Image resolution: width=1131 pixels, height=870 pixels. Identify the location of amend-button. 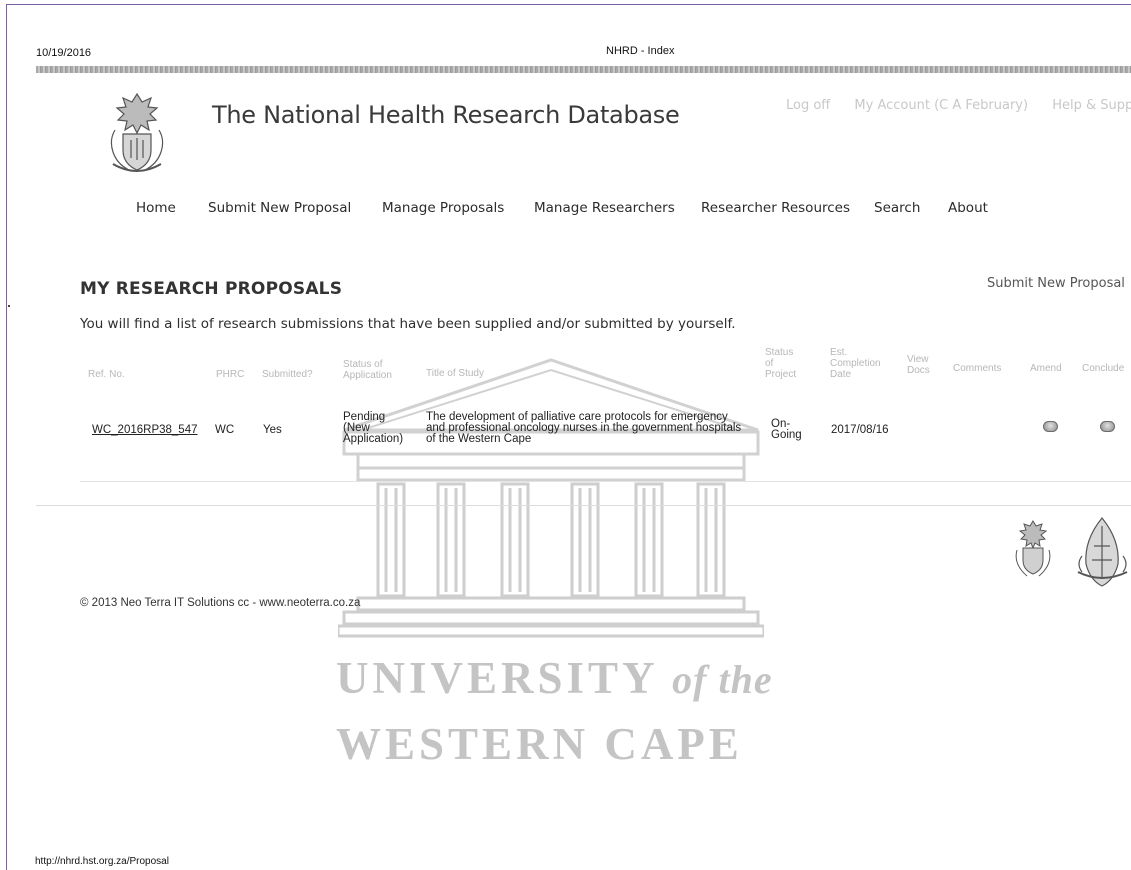
(1050, 426).